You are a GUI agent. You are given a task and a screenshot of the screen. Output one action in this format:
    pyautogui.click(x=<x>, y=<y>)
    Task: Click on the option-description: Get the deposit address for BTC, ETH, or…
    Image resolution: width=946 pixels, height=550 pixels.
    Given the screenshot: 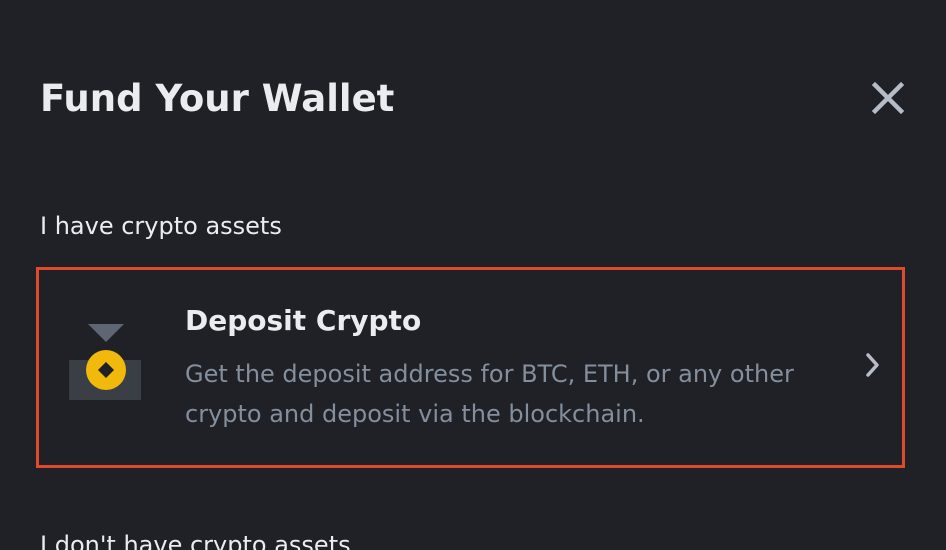 What is the action you would take?
    pyautogui.click(x=489, y=394)
    